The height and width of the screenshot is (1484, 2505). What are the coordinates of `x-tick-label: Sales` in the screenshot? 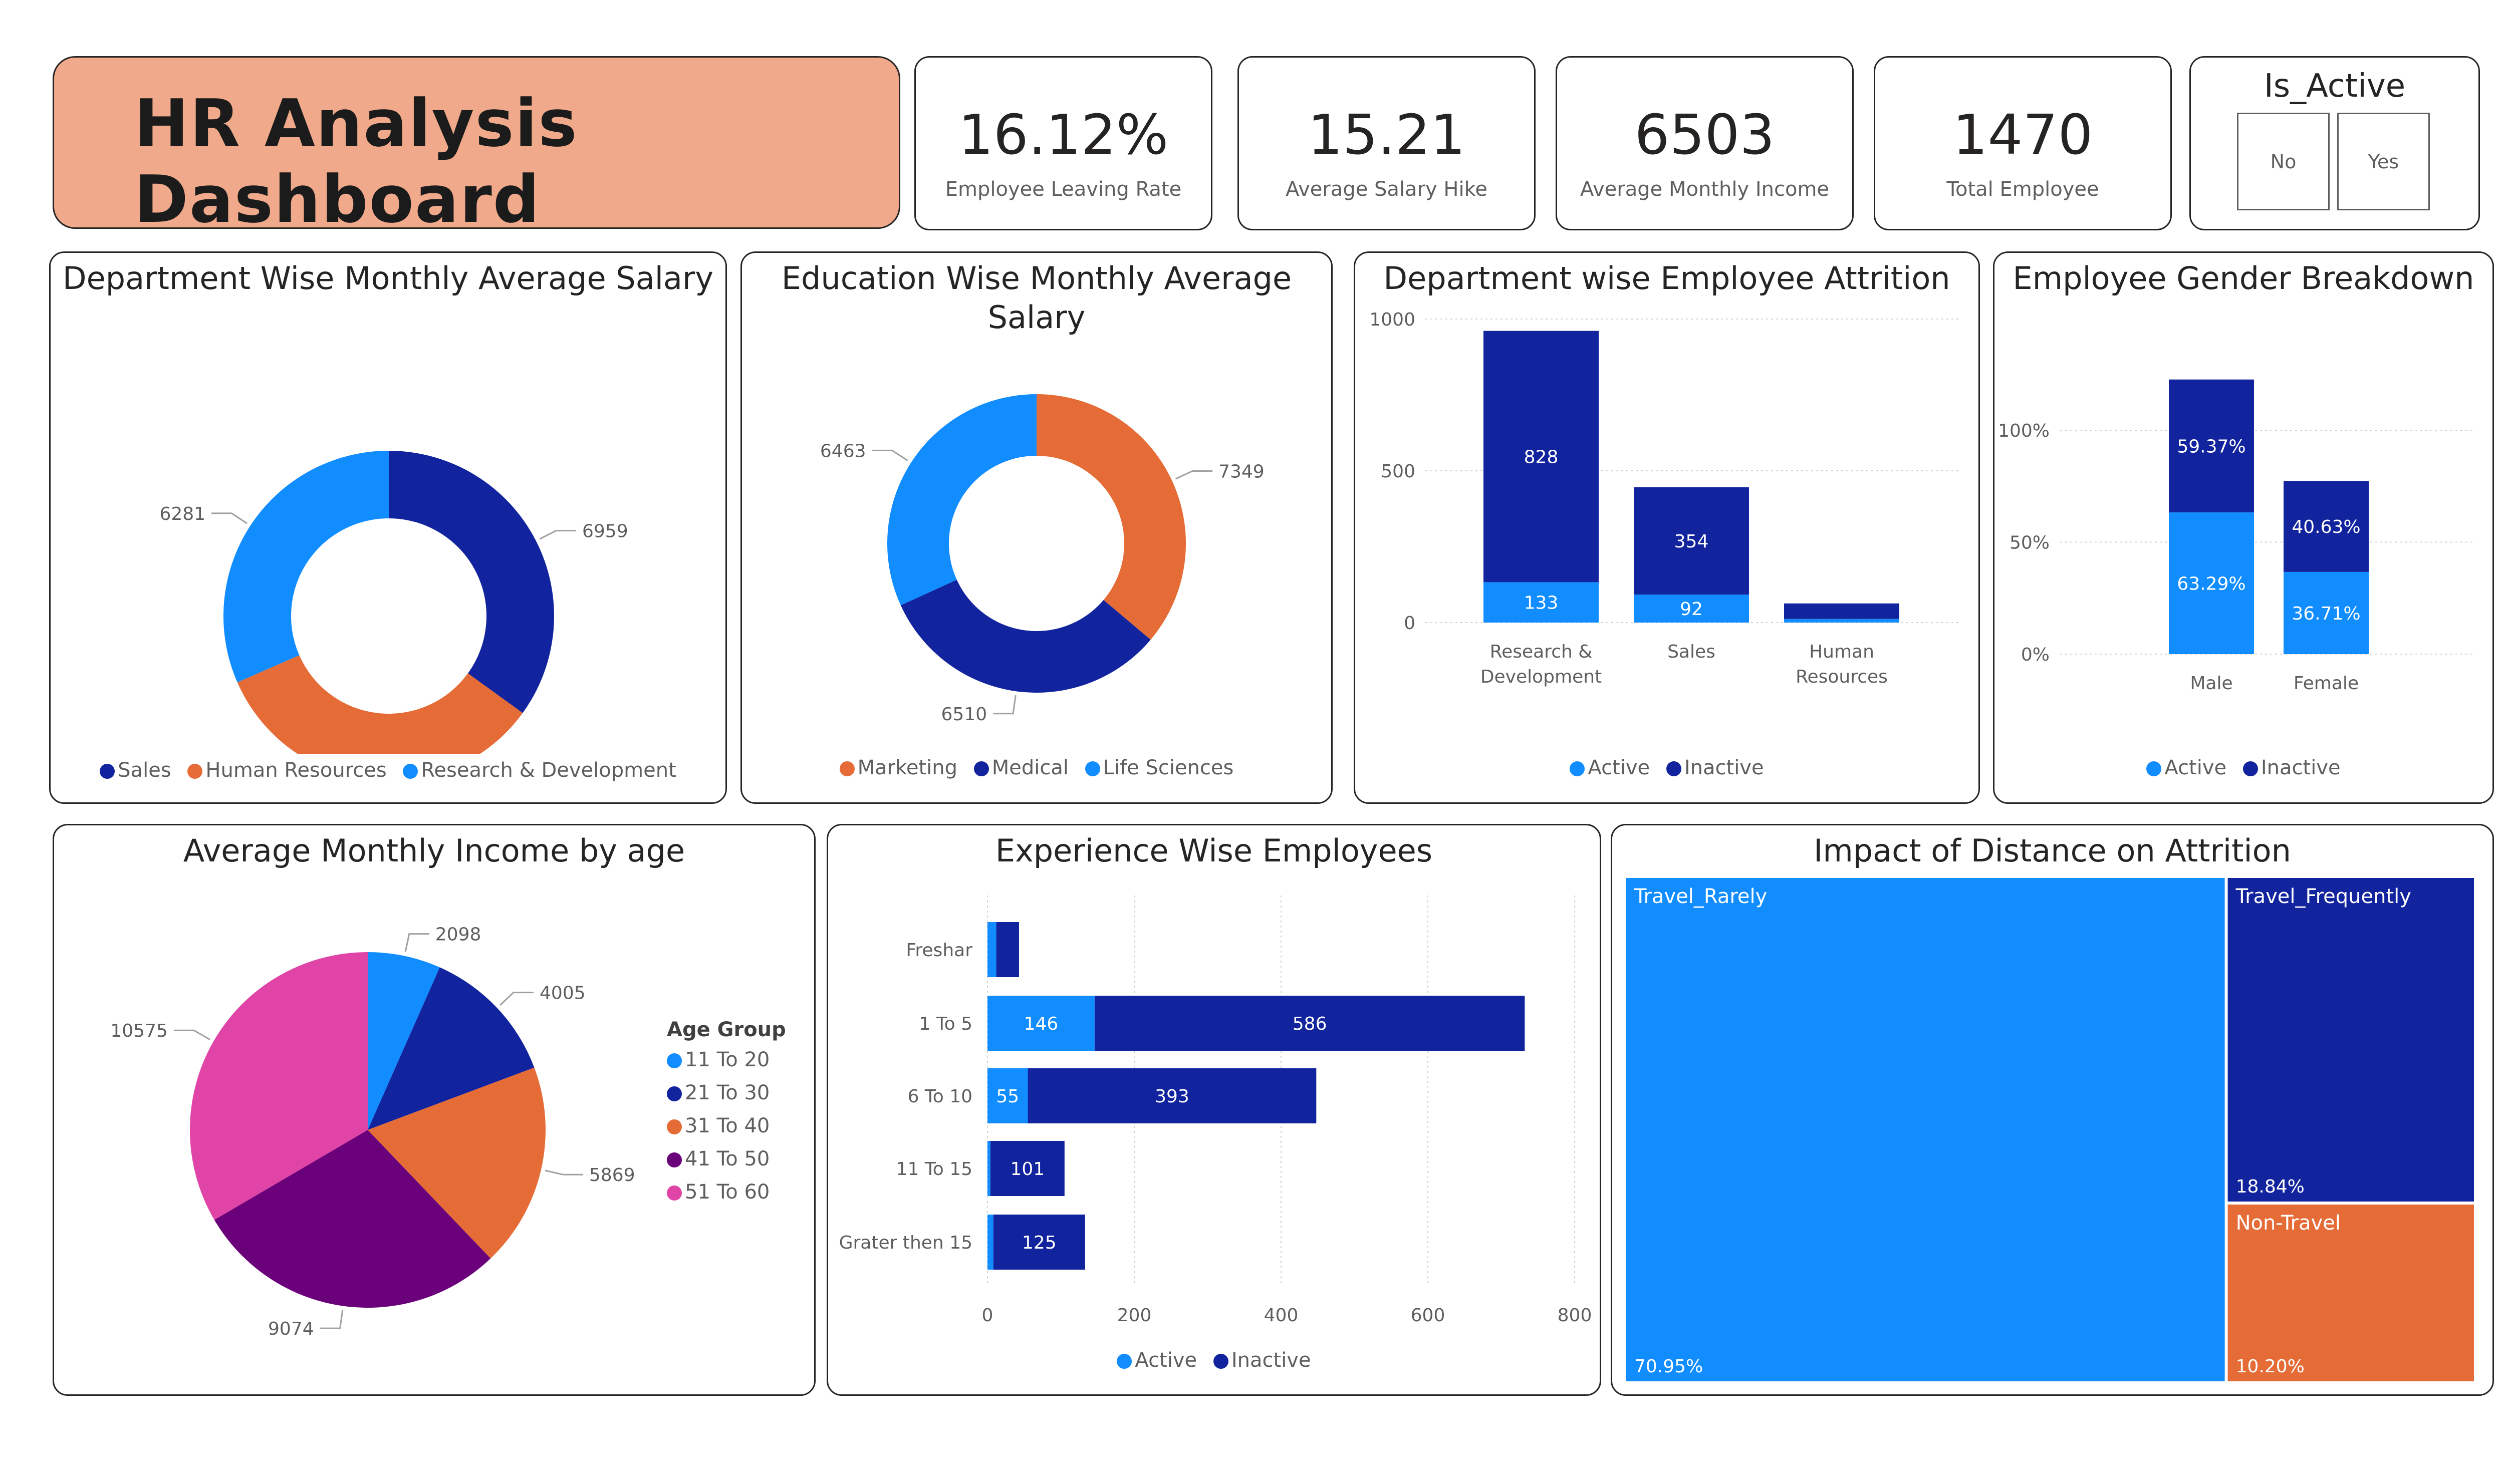 It's located at (1691, 652).